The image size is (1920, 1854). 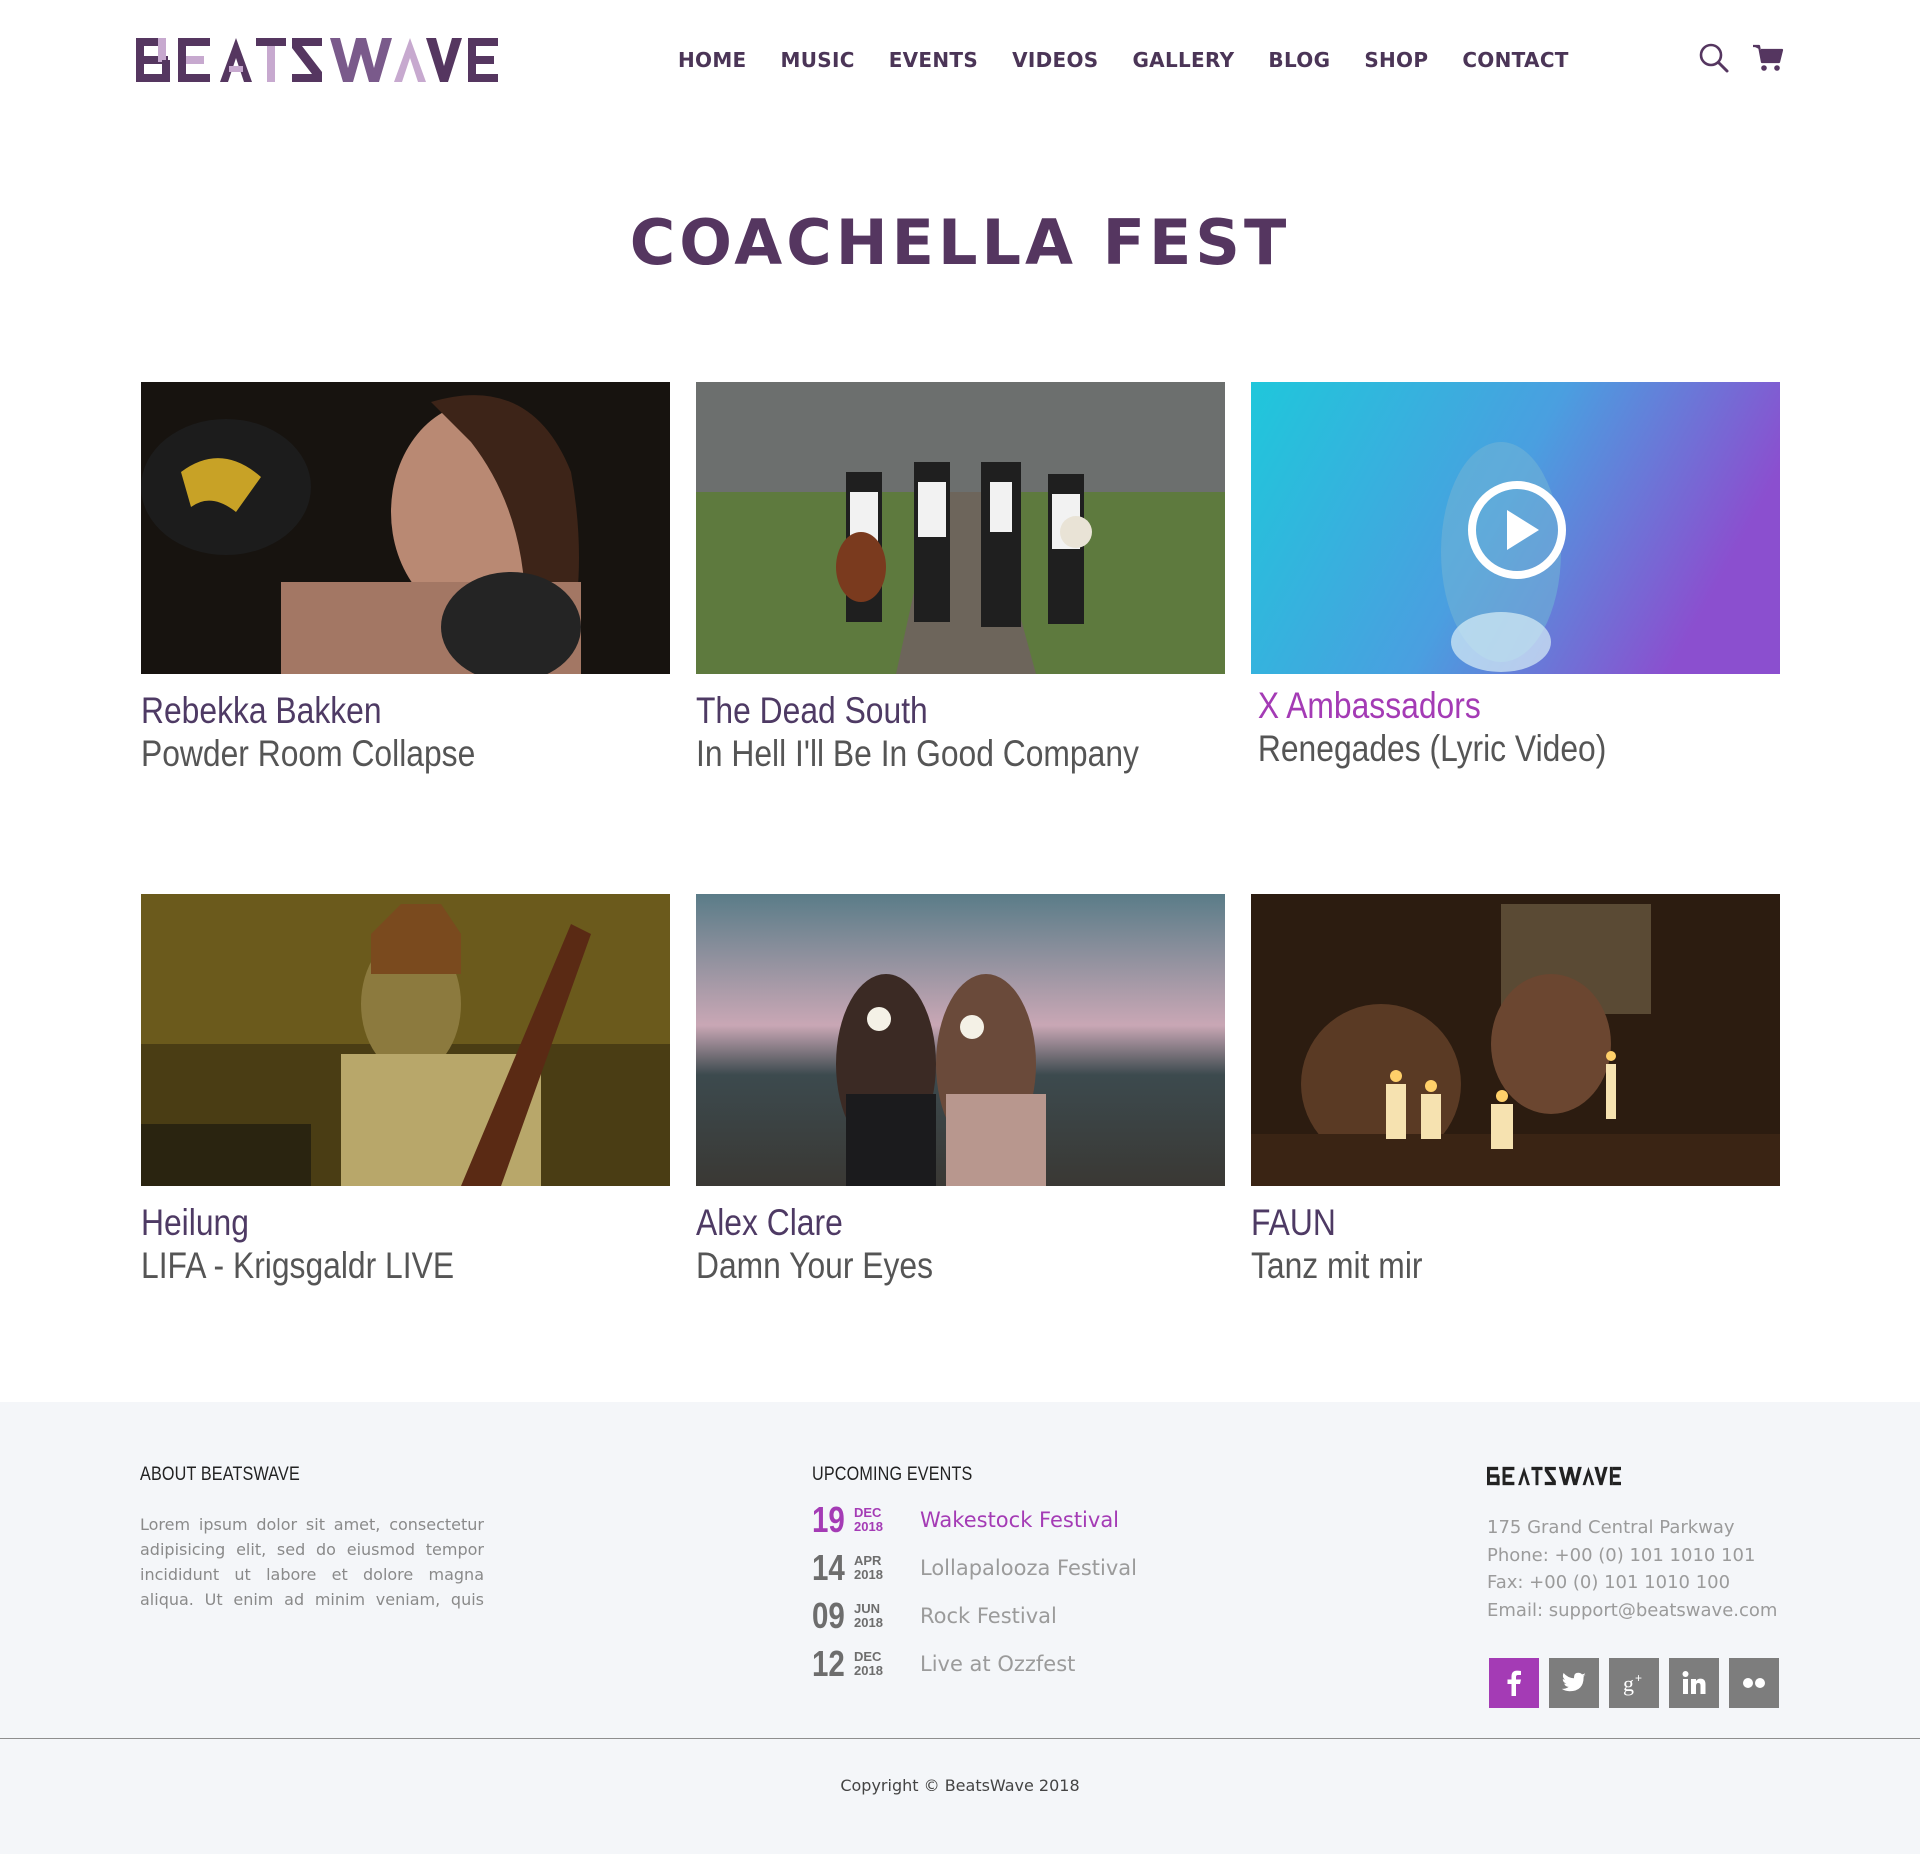 What do you see at coordinates (933, 60) in the screenshot?
I see `nav-item-events: EVENTS` at bounding box center [933, 60].